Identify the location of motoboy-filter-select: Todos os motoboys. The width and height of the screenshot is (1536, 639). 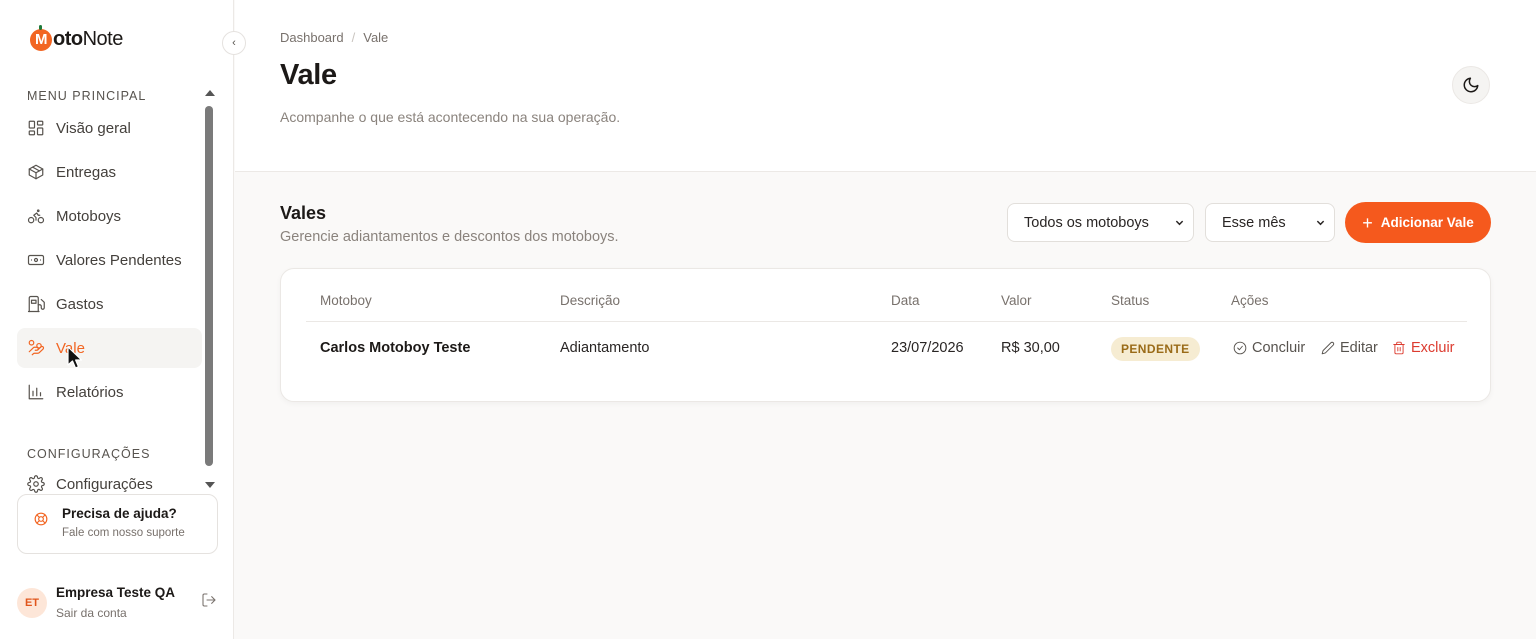
(1100, 222).